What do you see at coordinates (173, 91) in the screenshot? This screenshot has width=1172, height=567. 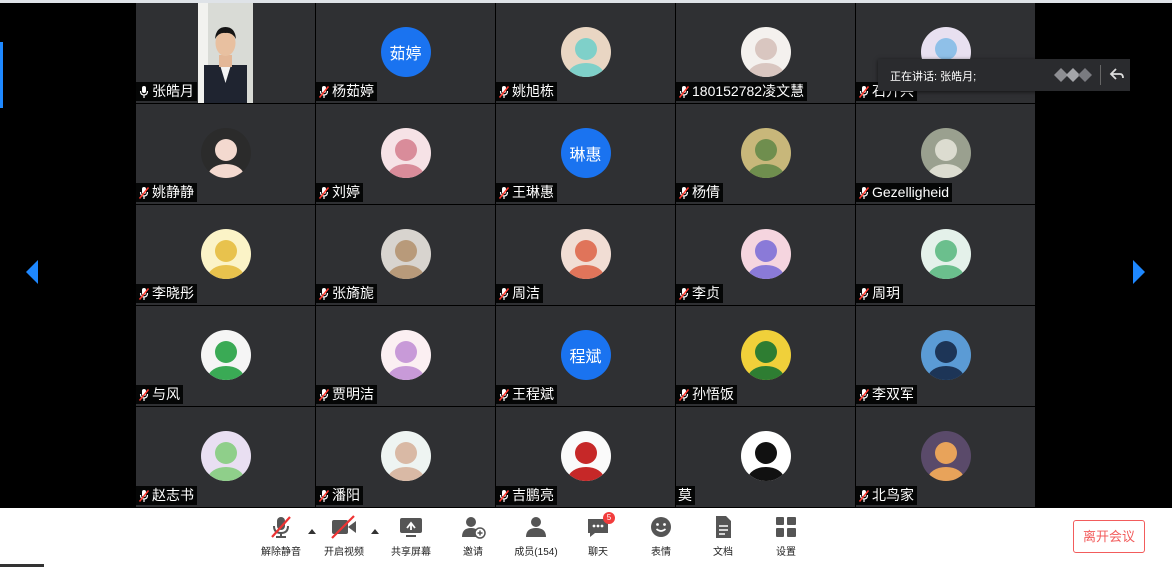 I see `participant-name: 张皓月` at bounding box center [173, 91].